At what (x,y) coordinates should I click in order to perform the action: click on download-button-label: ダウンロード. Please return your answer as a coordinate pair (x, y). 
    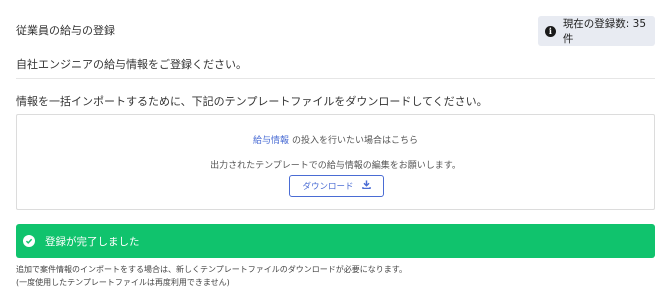
    Looking at the image, I should click on (328, 187).